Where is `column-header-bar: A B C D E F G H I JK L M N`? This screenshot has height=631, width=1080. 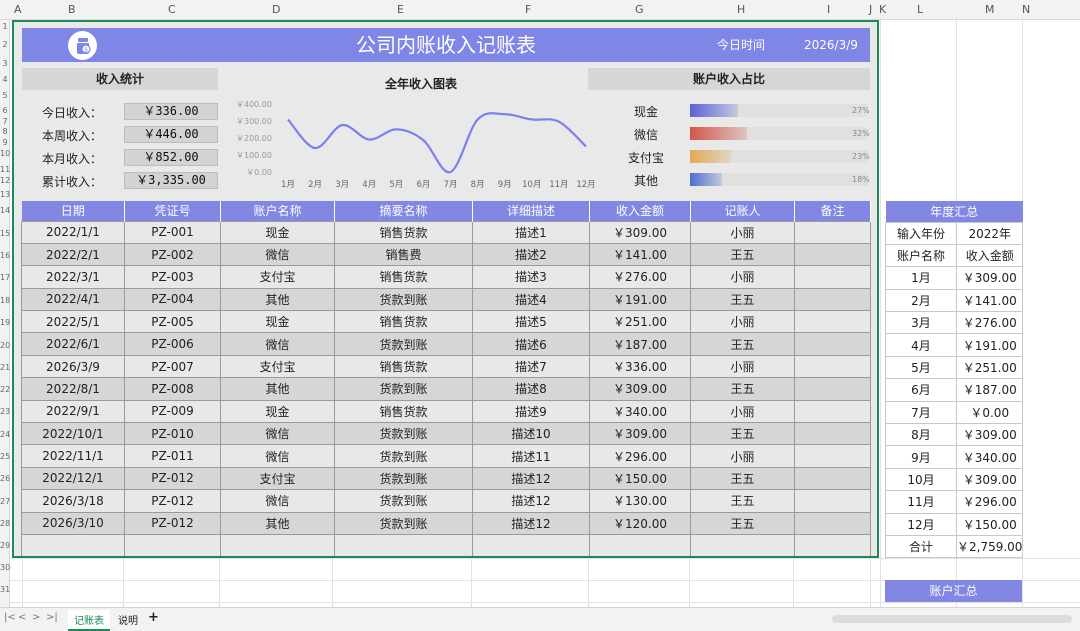
column-header-bar: A B C D E F G H I JK L M N is located at coordinates (540, 10).